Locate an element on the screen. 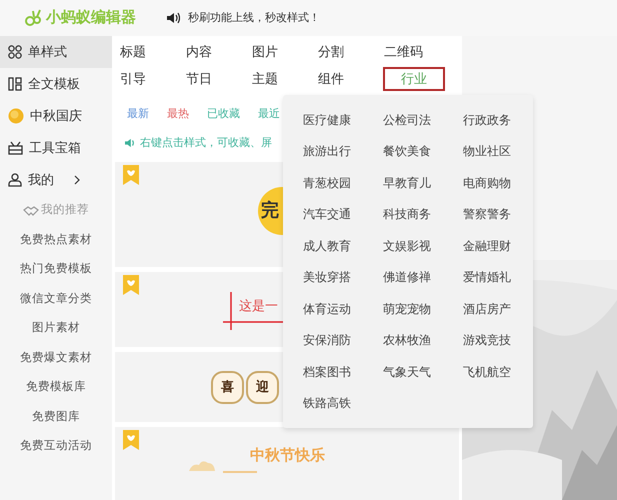 Image resolution: width=617 pixels, height=500 pixels. seal-badge: 迎 is located at coordinates (262, 387).